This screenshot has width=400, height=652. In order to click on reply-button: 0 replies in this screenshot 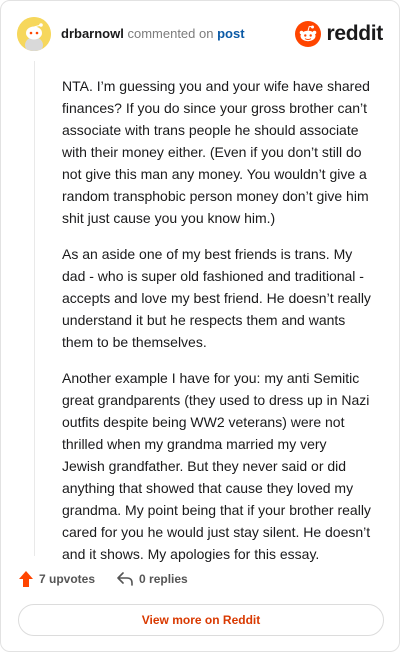, I will do `click(152, 579)`.